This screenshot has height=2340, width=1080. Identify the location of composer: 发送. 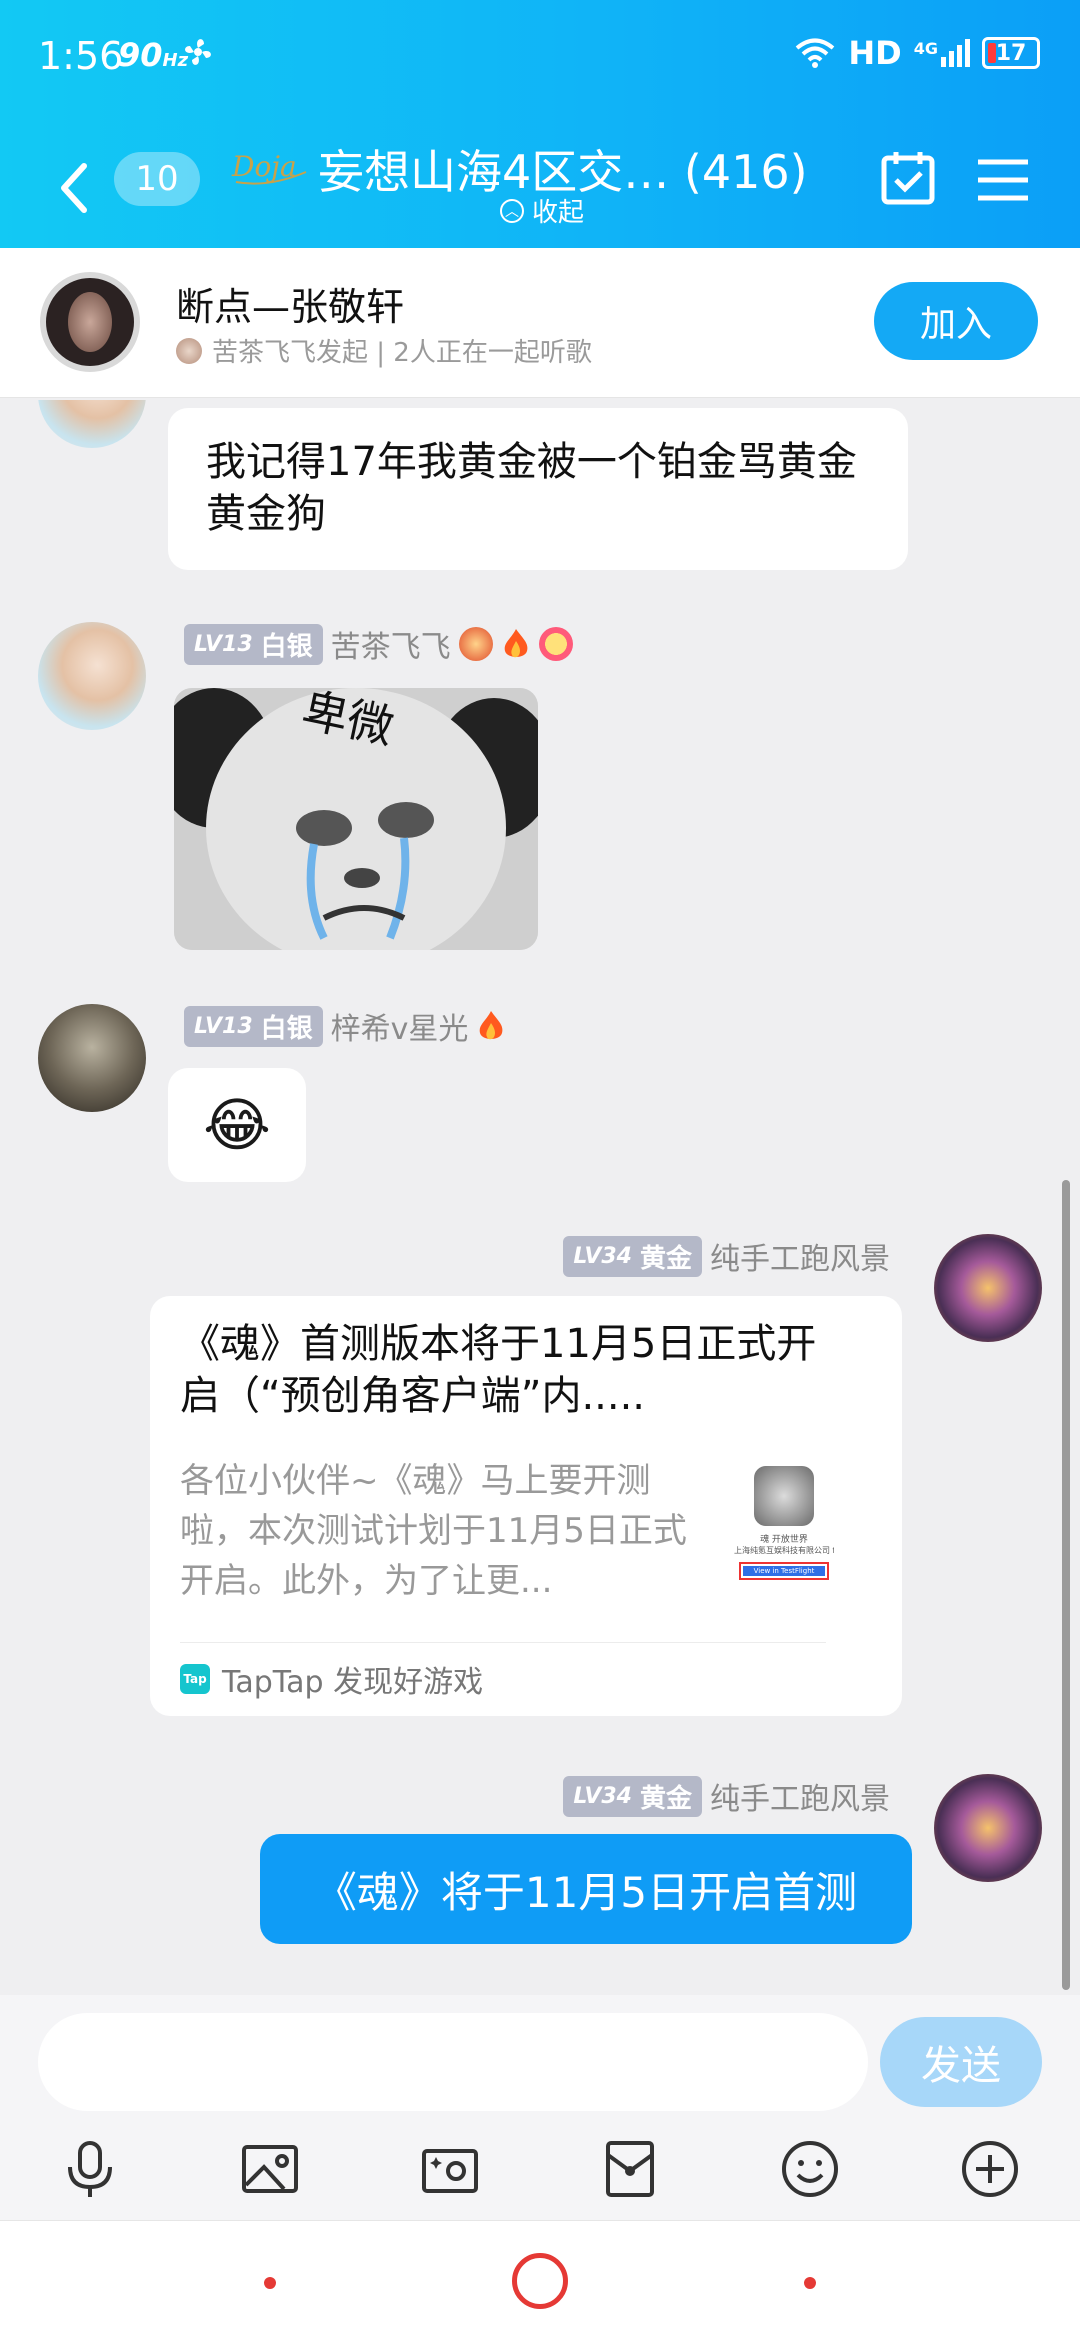
(540, 2107).